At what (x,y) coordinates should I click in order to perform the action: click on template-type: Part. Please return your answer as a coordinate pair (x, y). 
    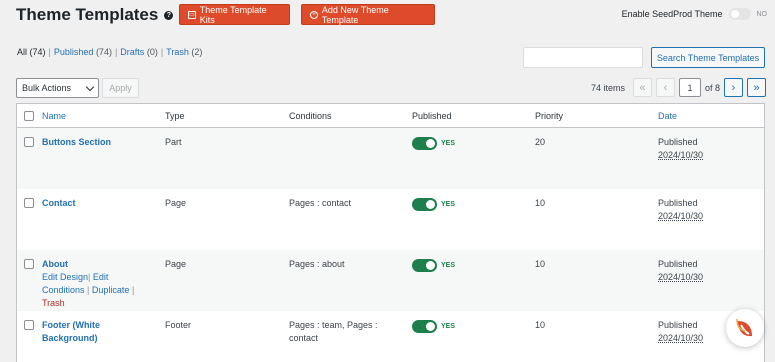
    Looking at the image, I should click on (173, 142).